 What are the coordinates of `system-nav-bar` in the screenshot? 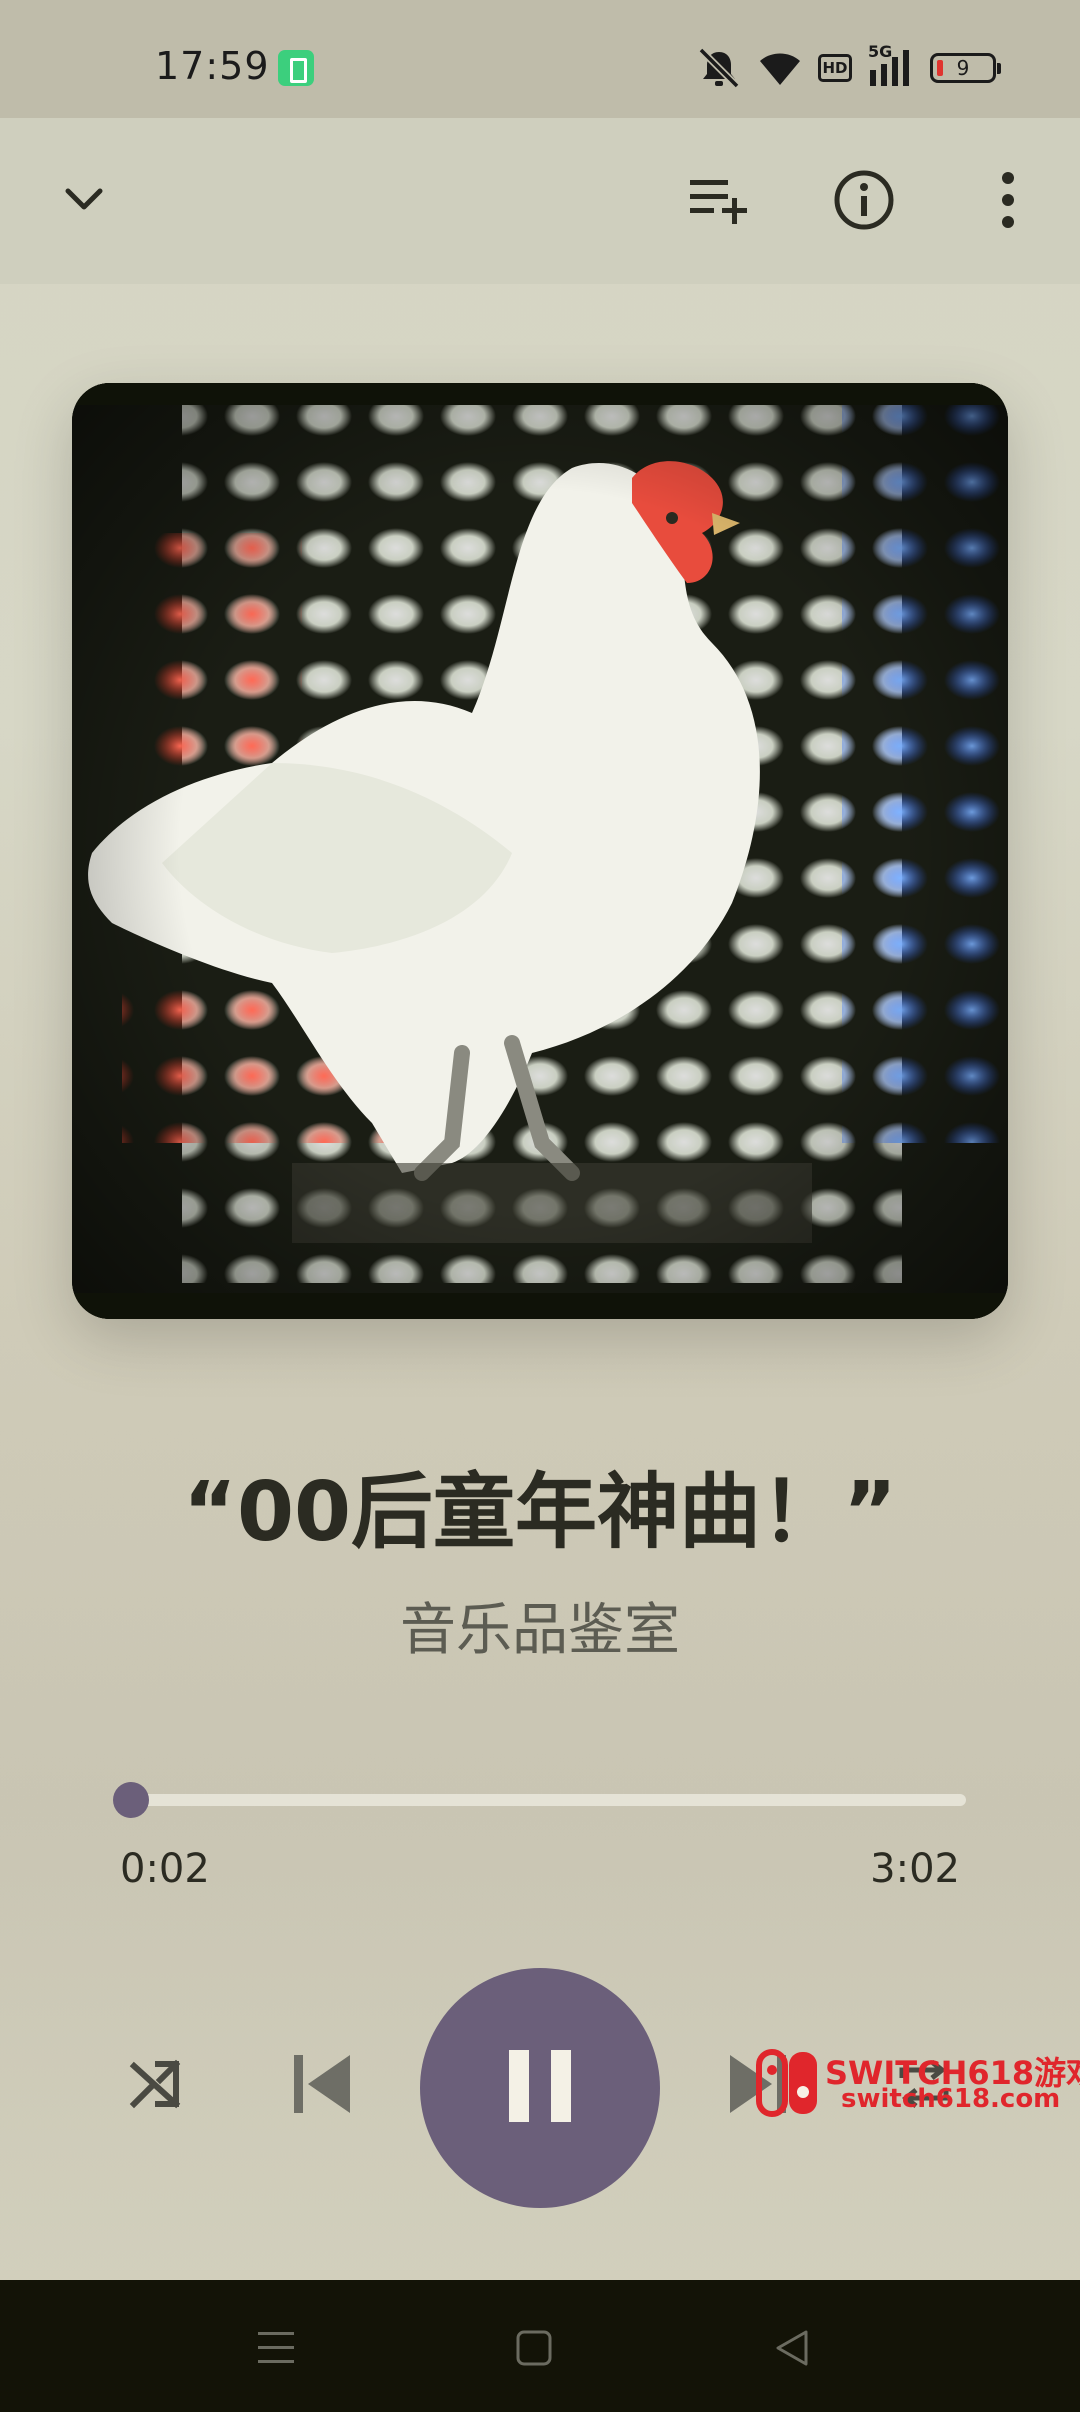 It's located at (540, 2346).